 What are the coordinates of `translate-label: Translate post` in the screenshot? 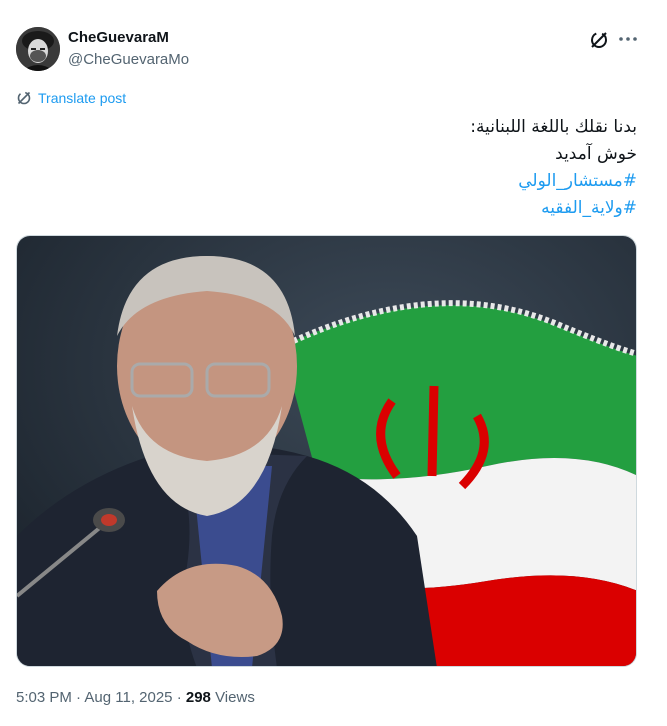 It's located at (82, 98).